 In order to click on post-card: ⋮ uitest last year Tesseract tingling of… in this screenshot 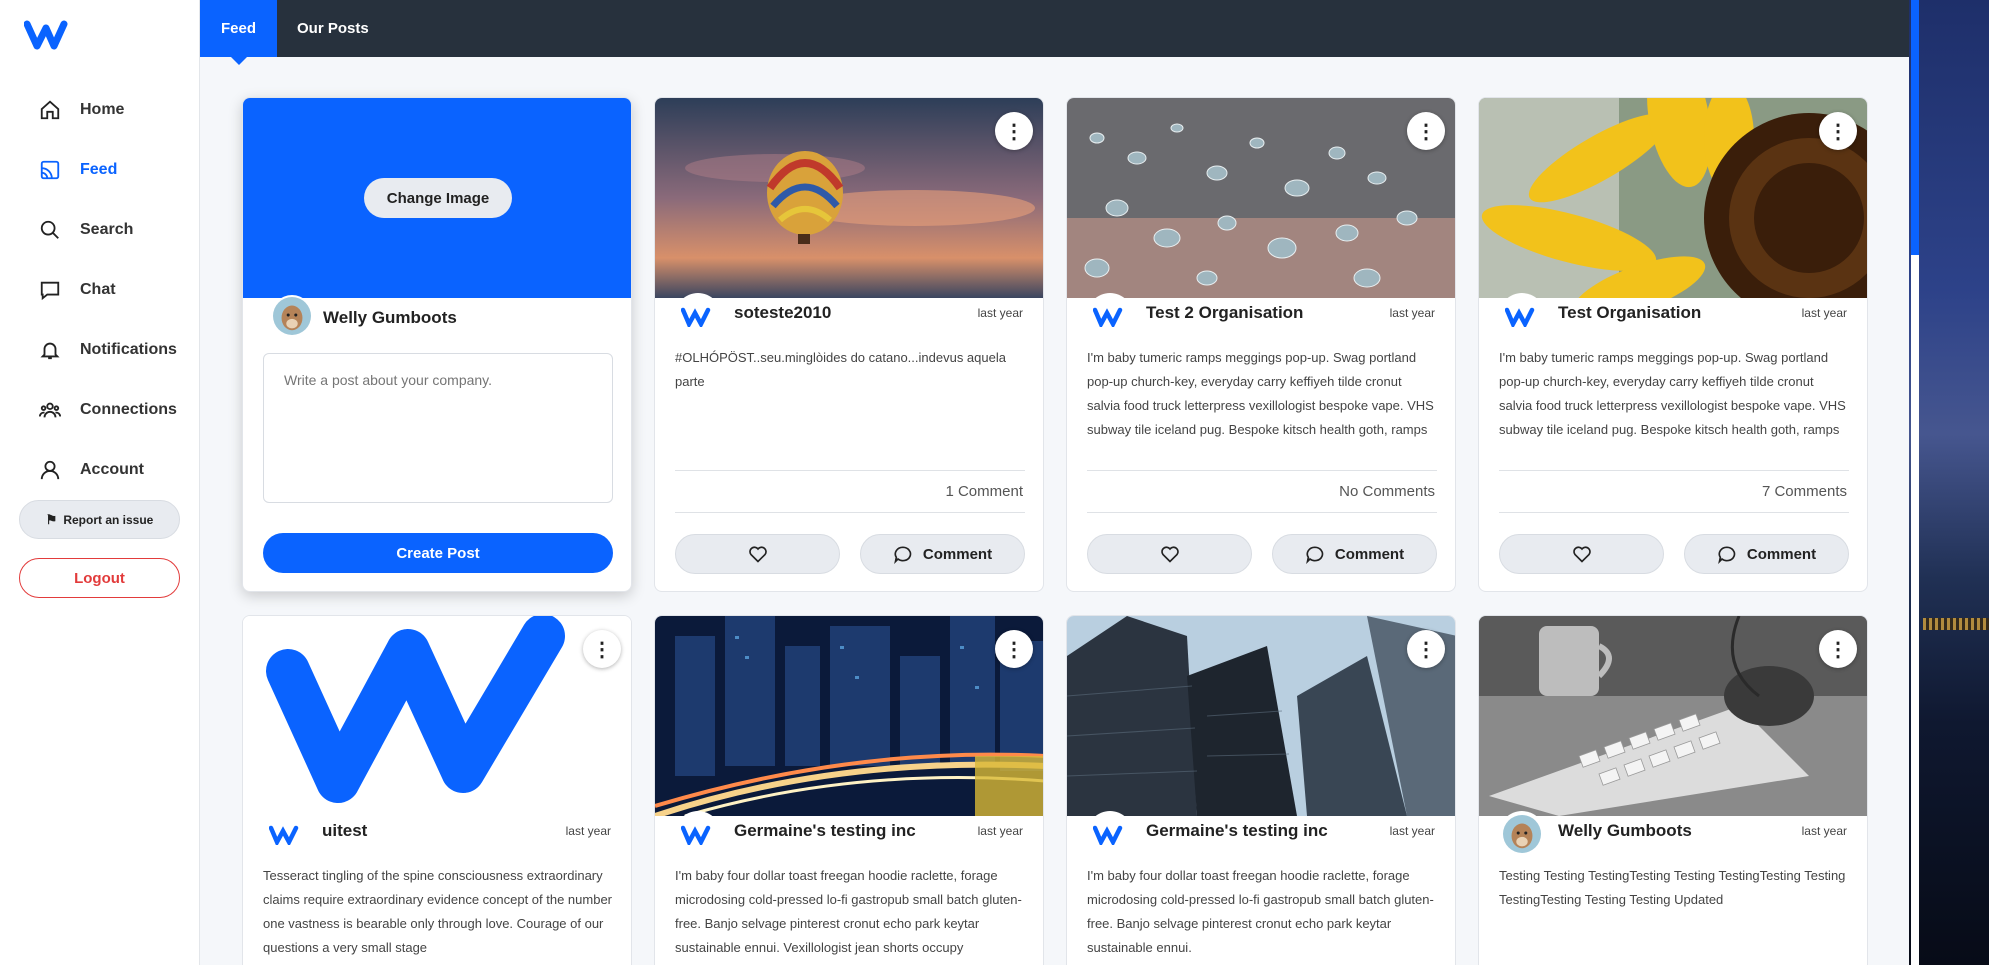, I will do `click(437, 790)`.